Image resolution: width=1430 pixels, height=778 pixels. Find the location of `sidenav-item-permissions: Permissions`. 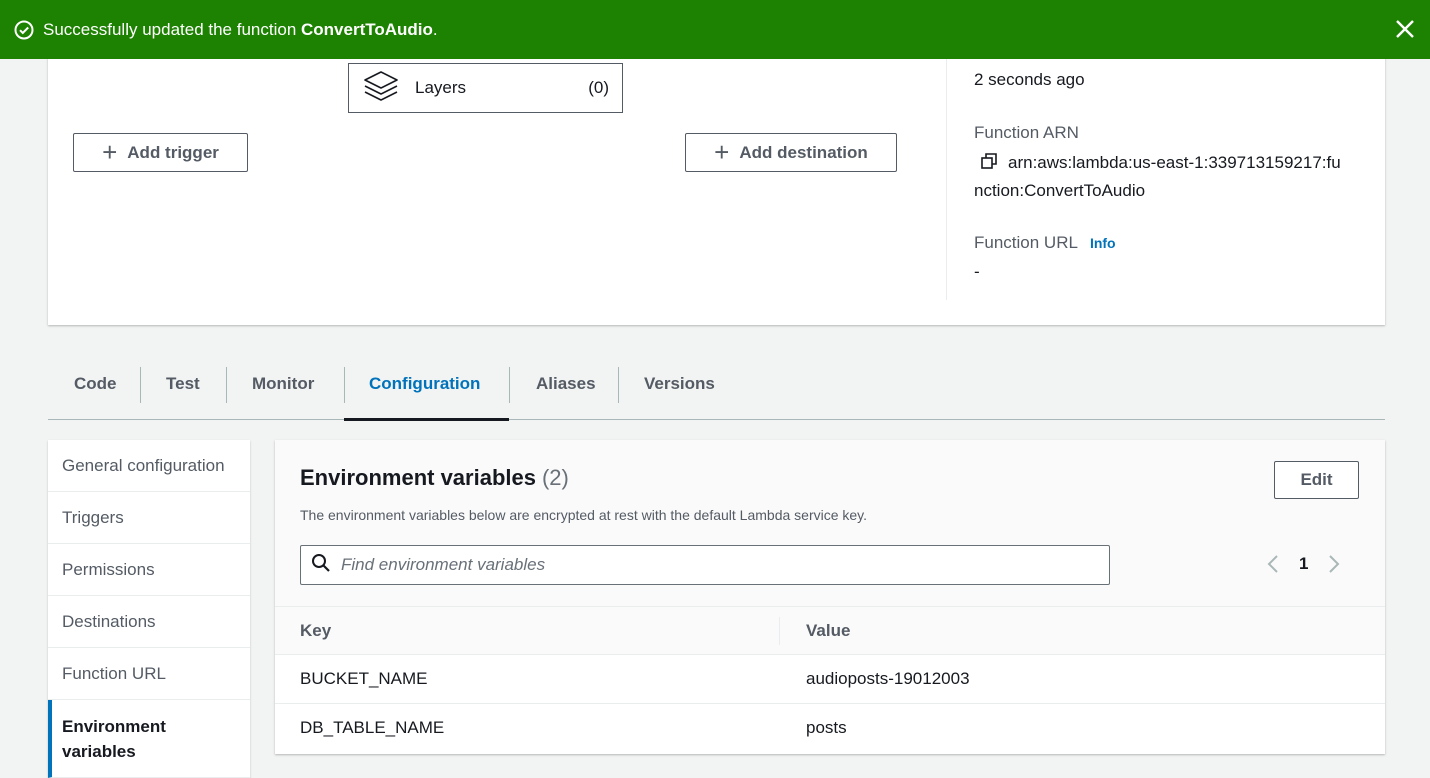

sidenav-item-permissions: Permissions is located at coordinates (149, 570).